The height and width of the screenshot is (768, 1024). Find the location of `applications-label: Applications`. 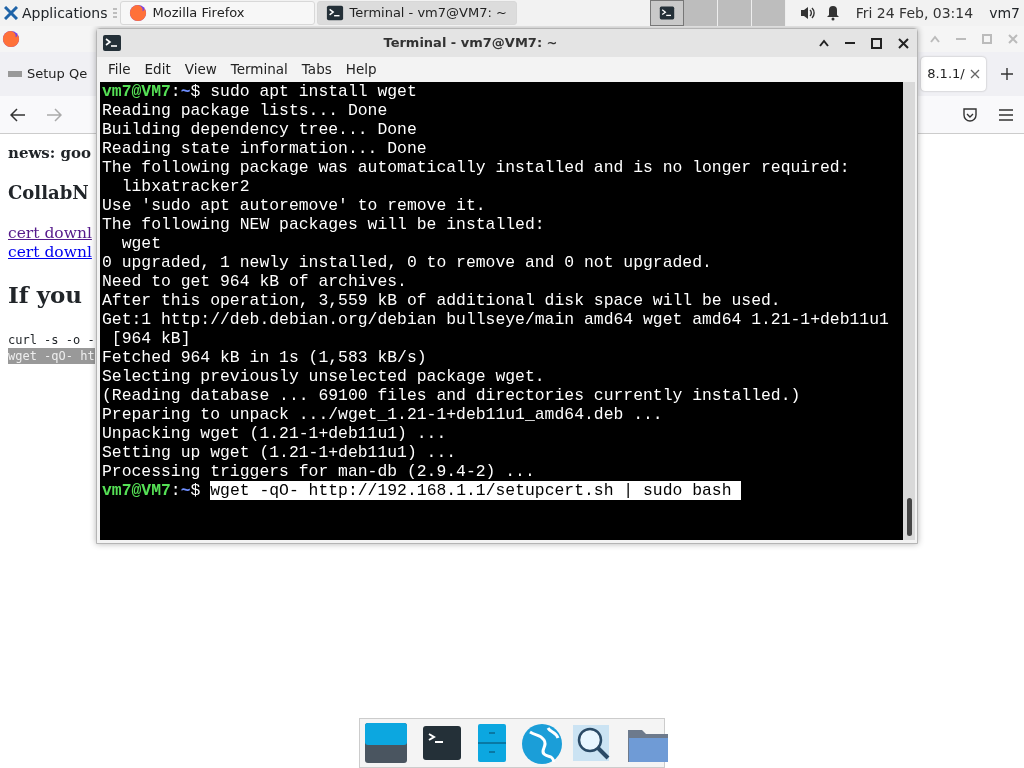

applications-label: Applications is located at coordinates (65, 13).